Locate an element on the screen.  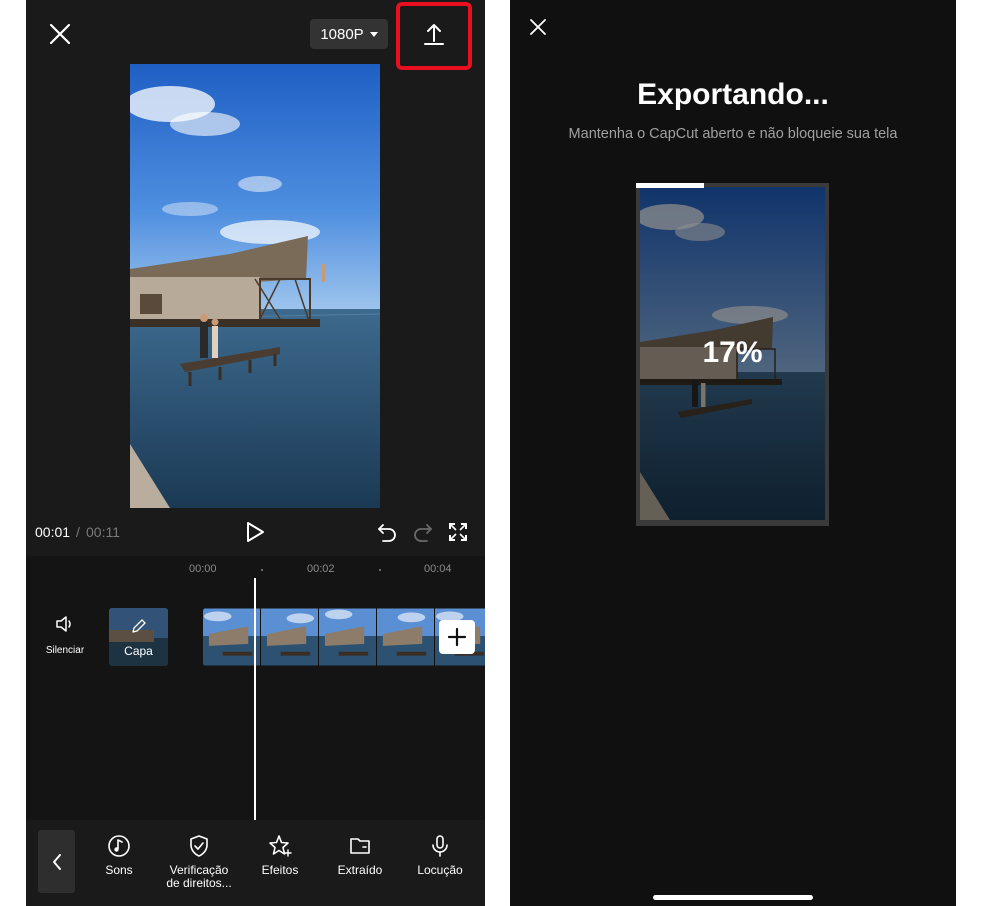
shield-check-icon is located at coordinates (199, 846).